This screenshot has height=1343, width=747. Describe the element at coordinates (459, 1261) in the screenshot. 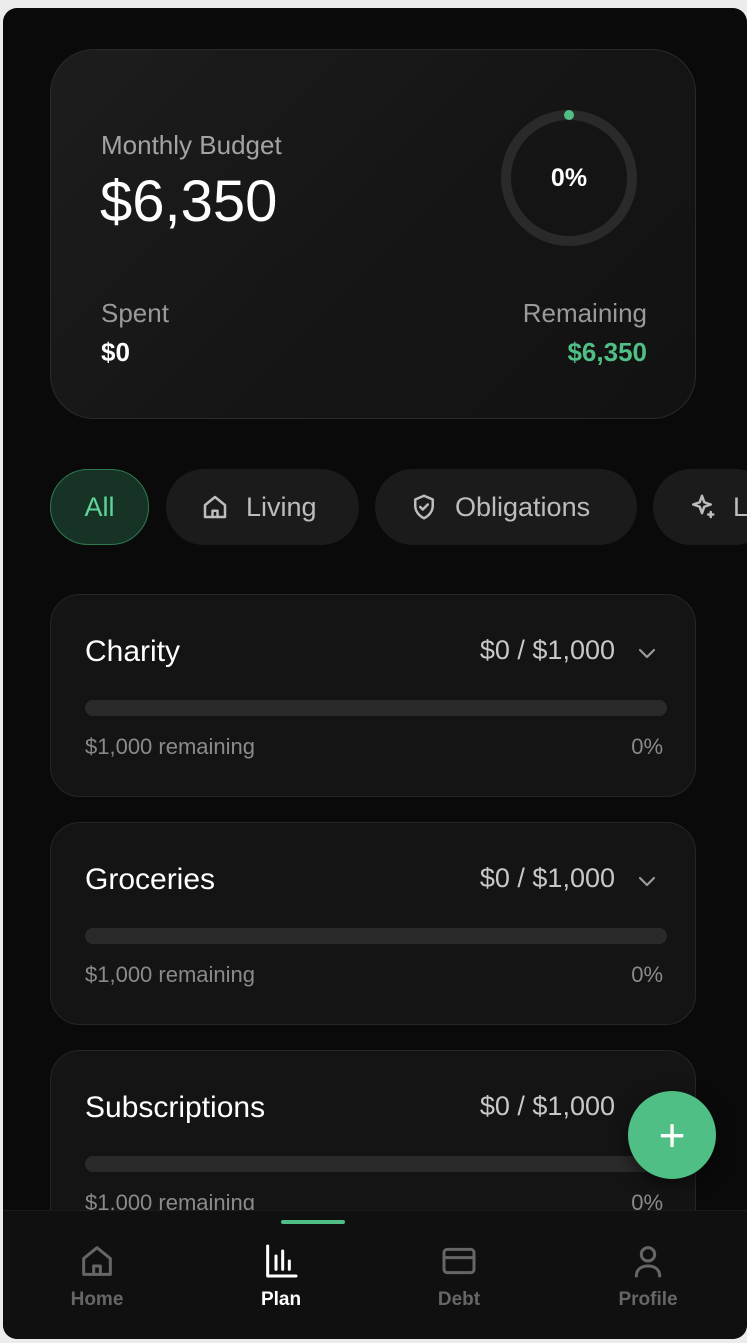

I see `credit-card-icon` at that location.